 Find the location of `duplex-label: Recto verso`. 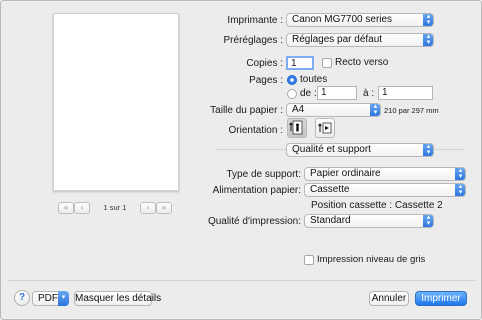

duplex-label: Recto verso is located at coordinates (362, 62).